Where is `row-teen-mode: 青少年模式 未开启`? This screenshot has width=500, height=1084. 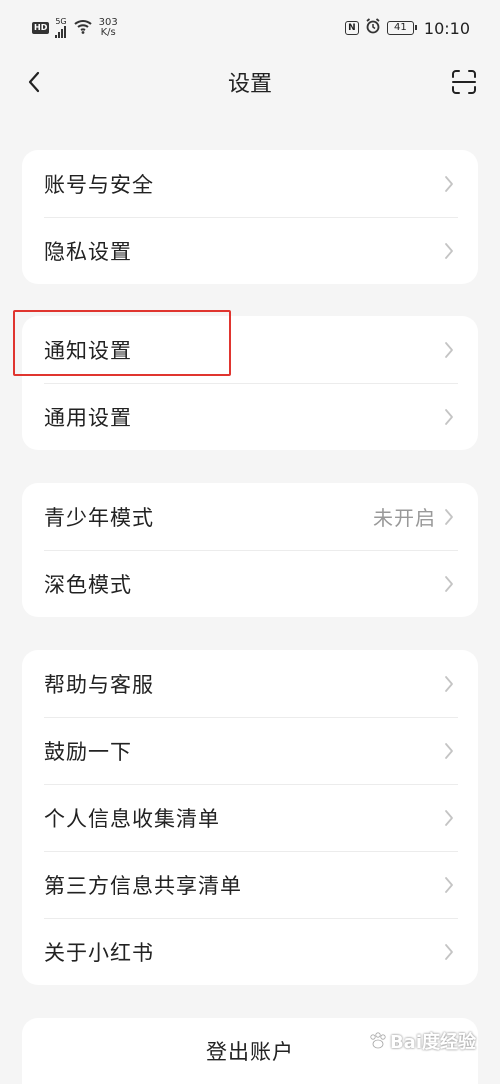
row-teen-mode: 青少年模式 未开启 is located at coordinates (250, 516).